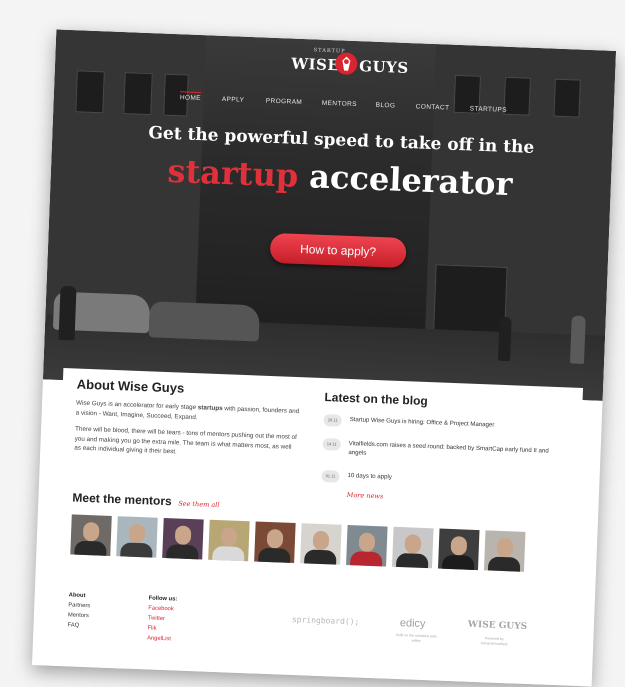 The width and height of the screenshot is (625, 687). I want to click on logo-right-text: GUYS, so click(383, 67).